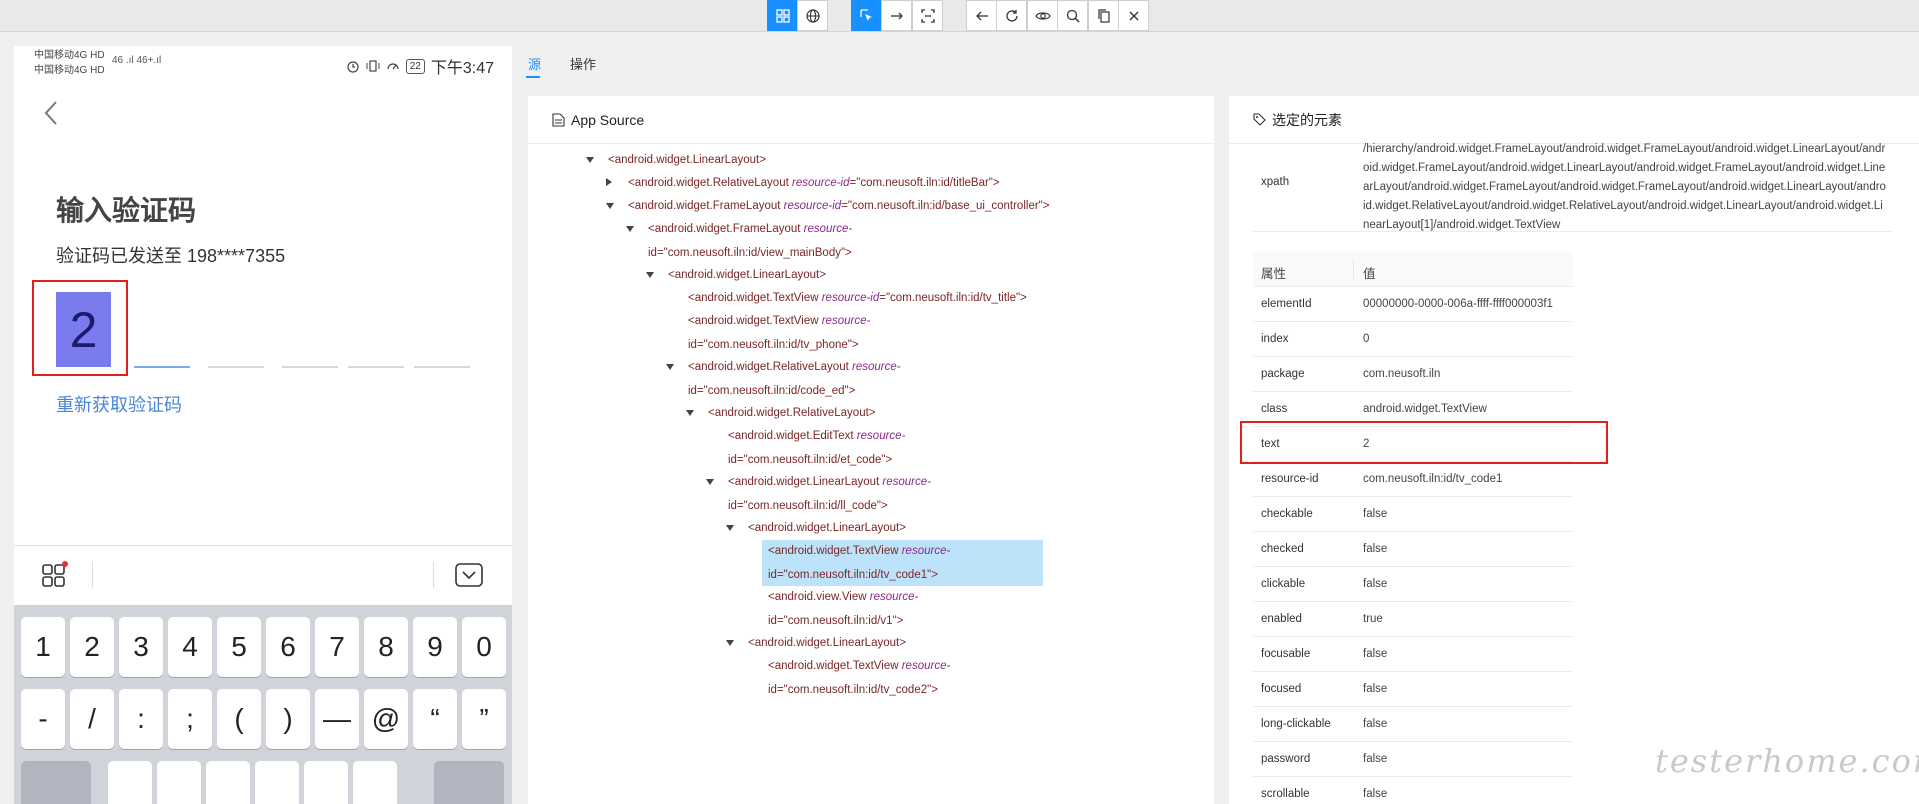  What do you see at coordinates (337, 647) in the screenshot?
I see `key-7: 7` at bounding box center [337, 647].